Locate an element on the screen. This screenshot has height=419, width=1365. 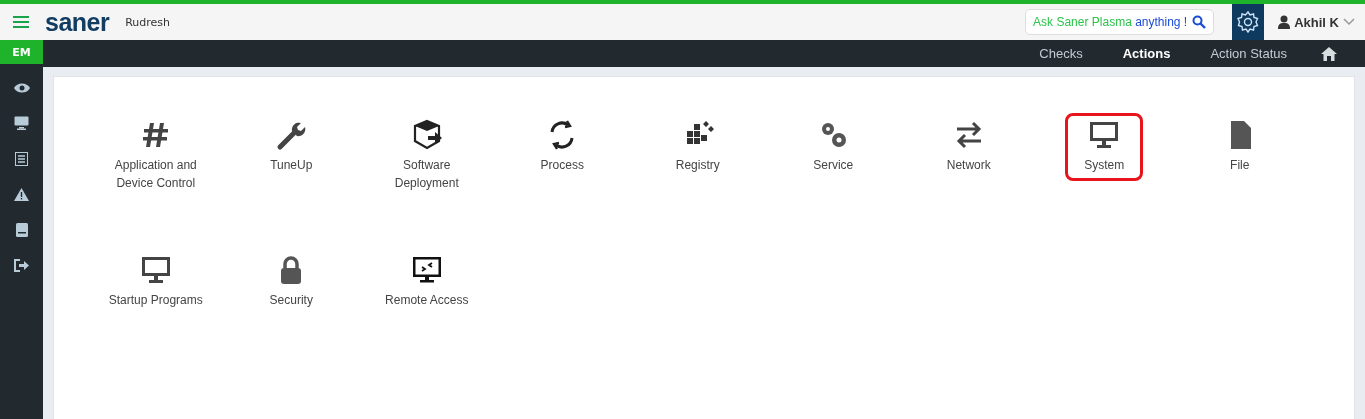
book-icon is located at coordinates (21, 230).